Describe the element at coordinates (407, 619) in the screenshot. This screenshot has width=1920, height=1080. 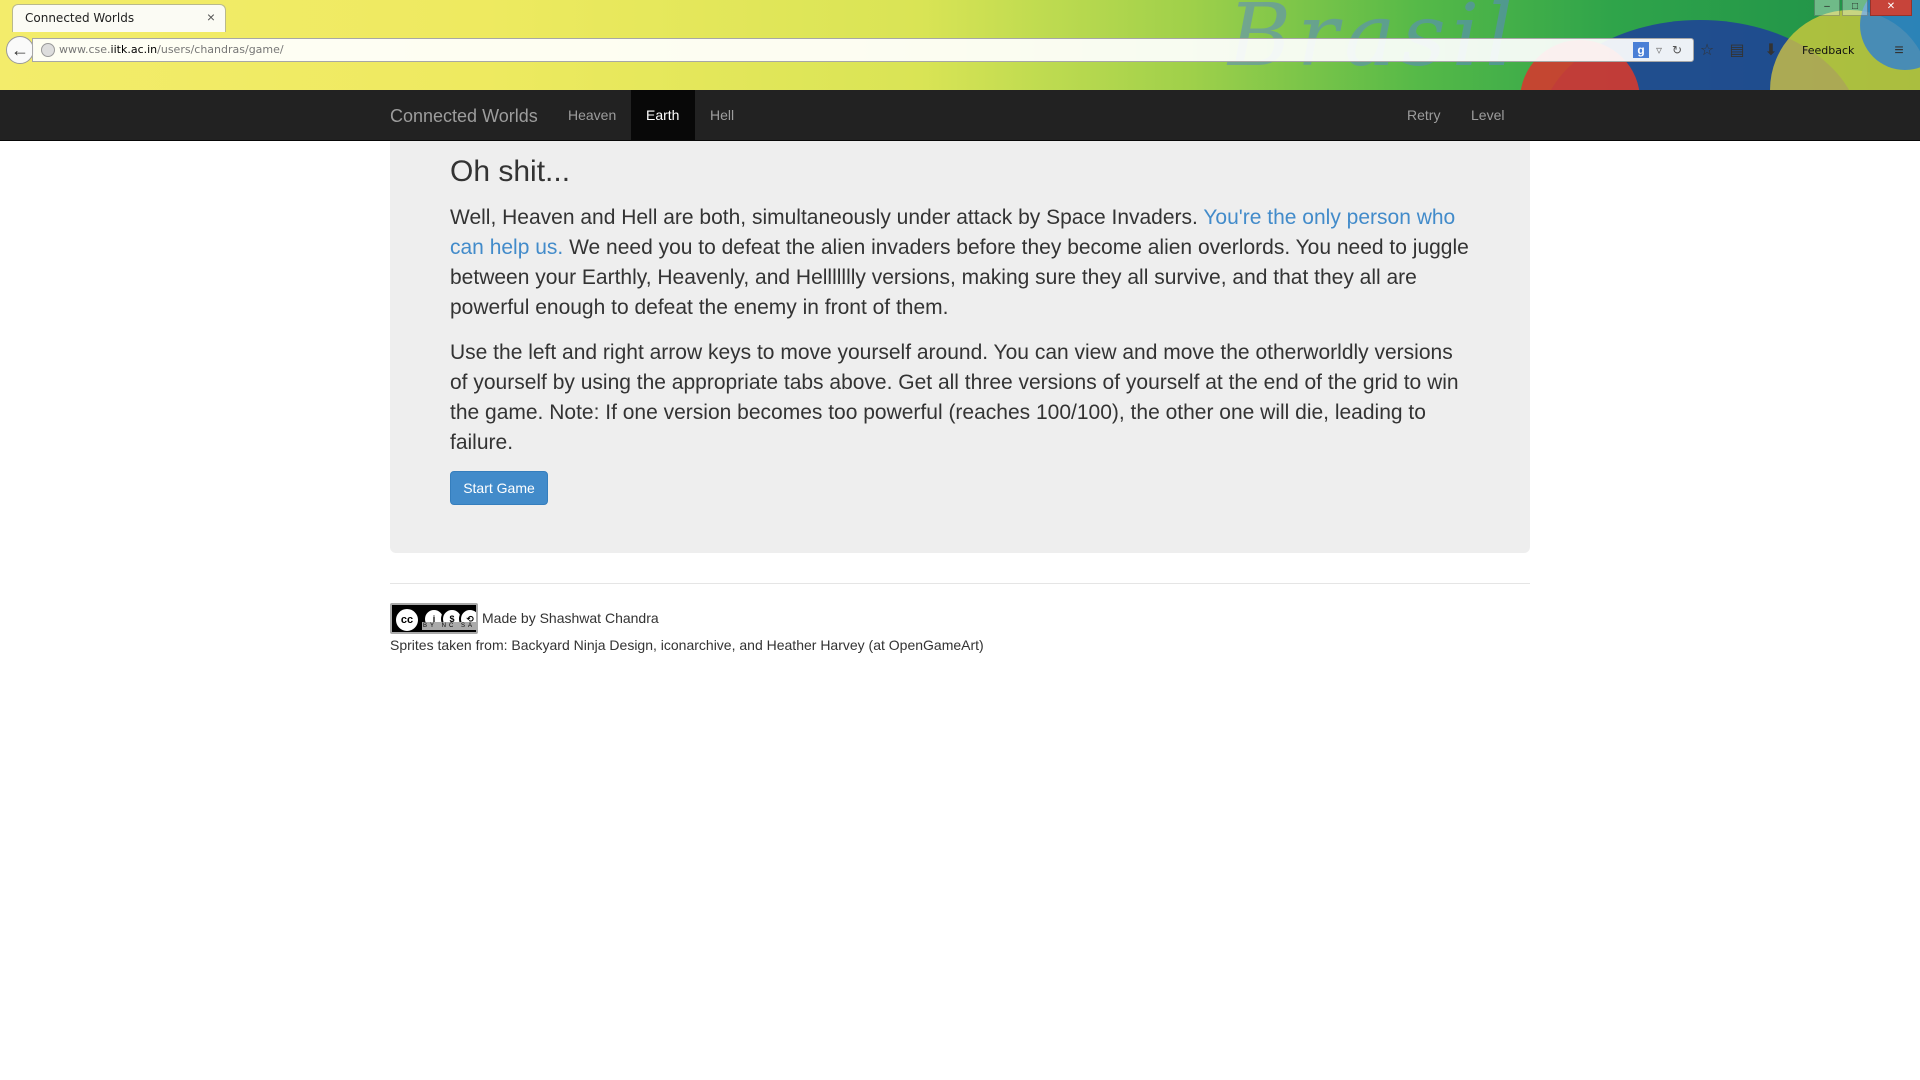
I see `cc-logo-icon: cc` at that location.